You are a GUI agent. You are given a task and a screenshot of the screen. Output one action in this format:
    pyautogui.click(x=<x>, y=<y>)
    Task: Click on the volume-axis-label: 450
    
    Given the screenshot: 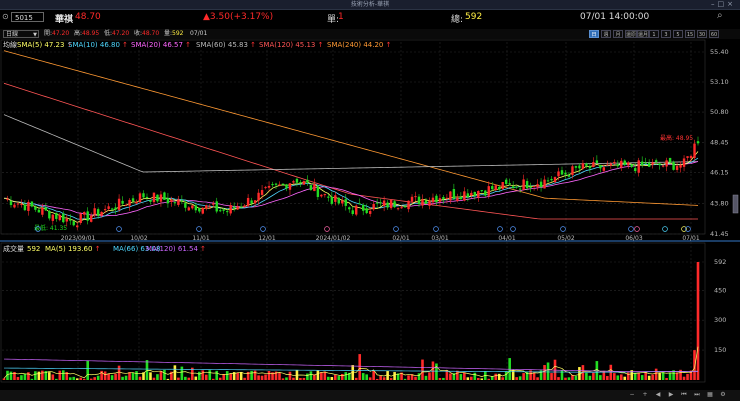 What is the action you would take?
    pyautogui.click(x=720, y=290)
    